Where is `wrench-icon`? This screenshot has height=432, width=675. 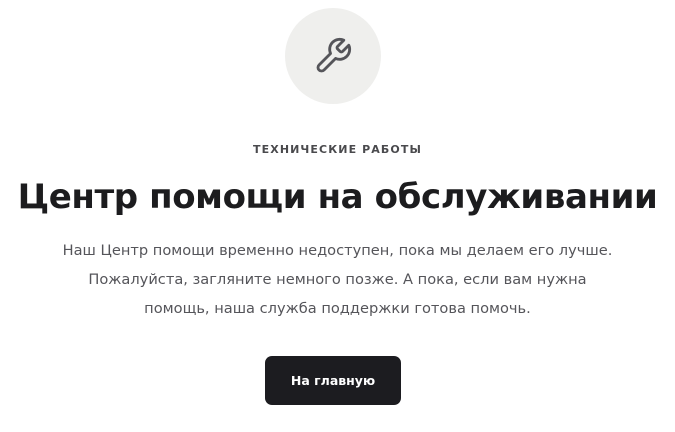
wrench-icon is located at coordinates (333, 56).